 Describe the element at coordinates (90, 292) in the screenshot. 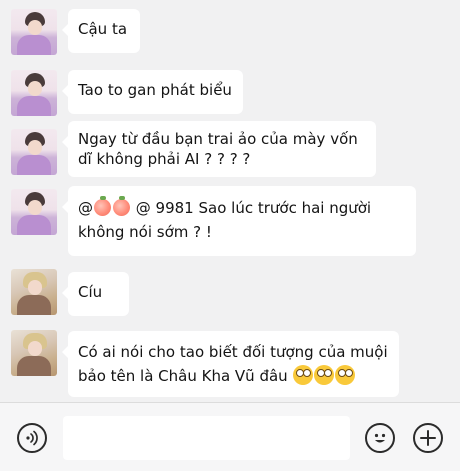

I see `message-text: Cíu` at that location.